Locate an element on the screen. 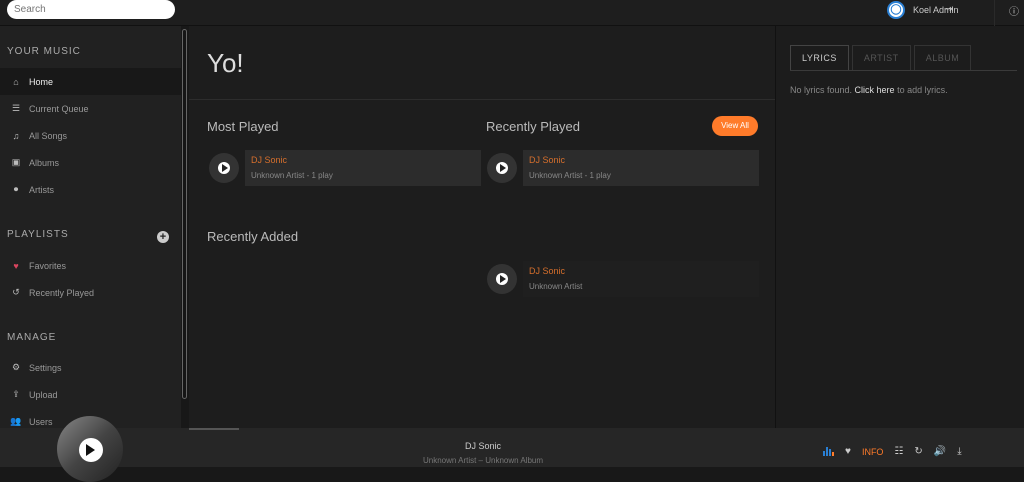 The width and height of the screenshot is (1024, 482). add-lyrics-link: Click here is located at coordinates (875, 90).